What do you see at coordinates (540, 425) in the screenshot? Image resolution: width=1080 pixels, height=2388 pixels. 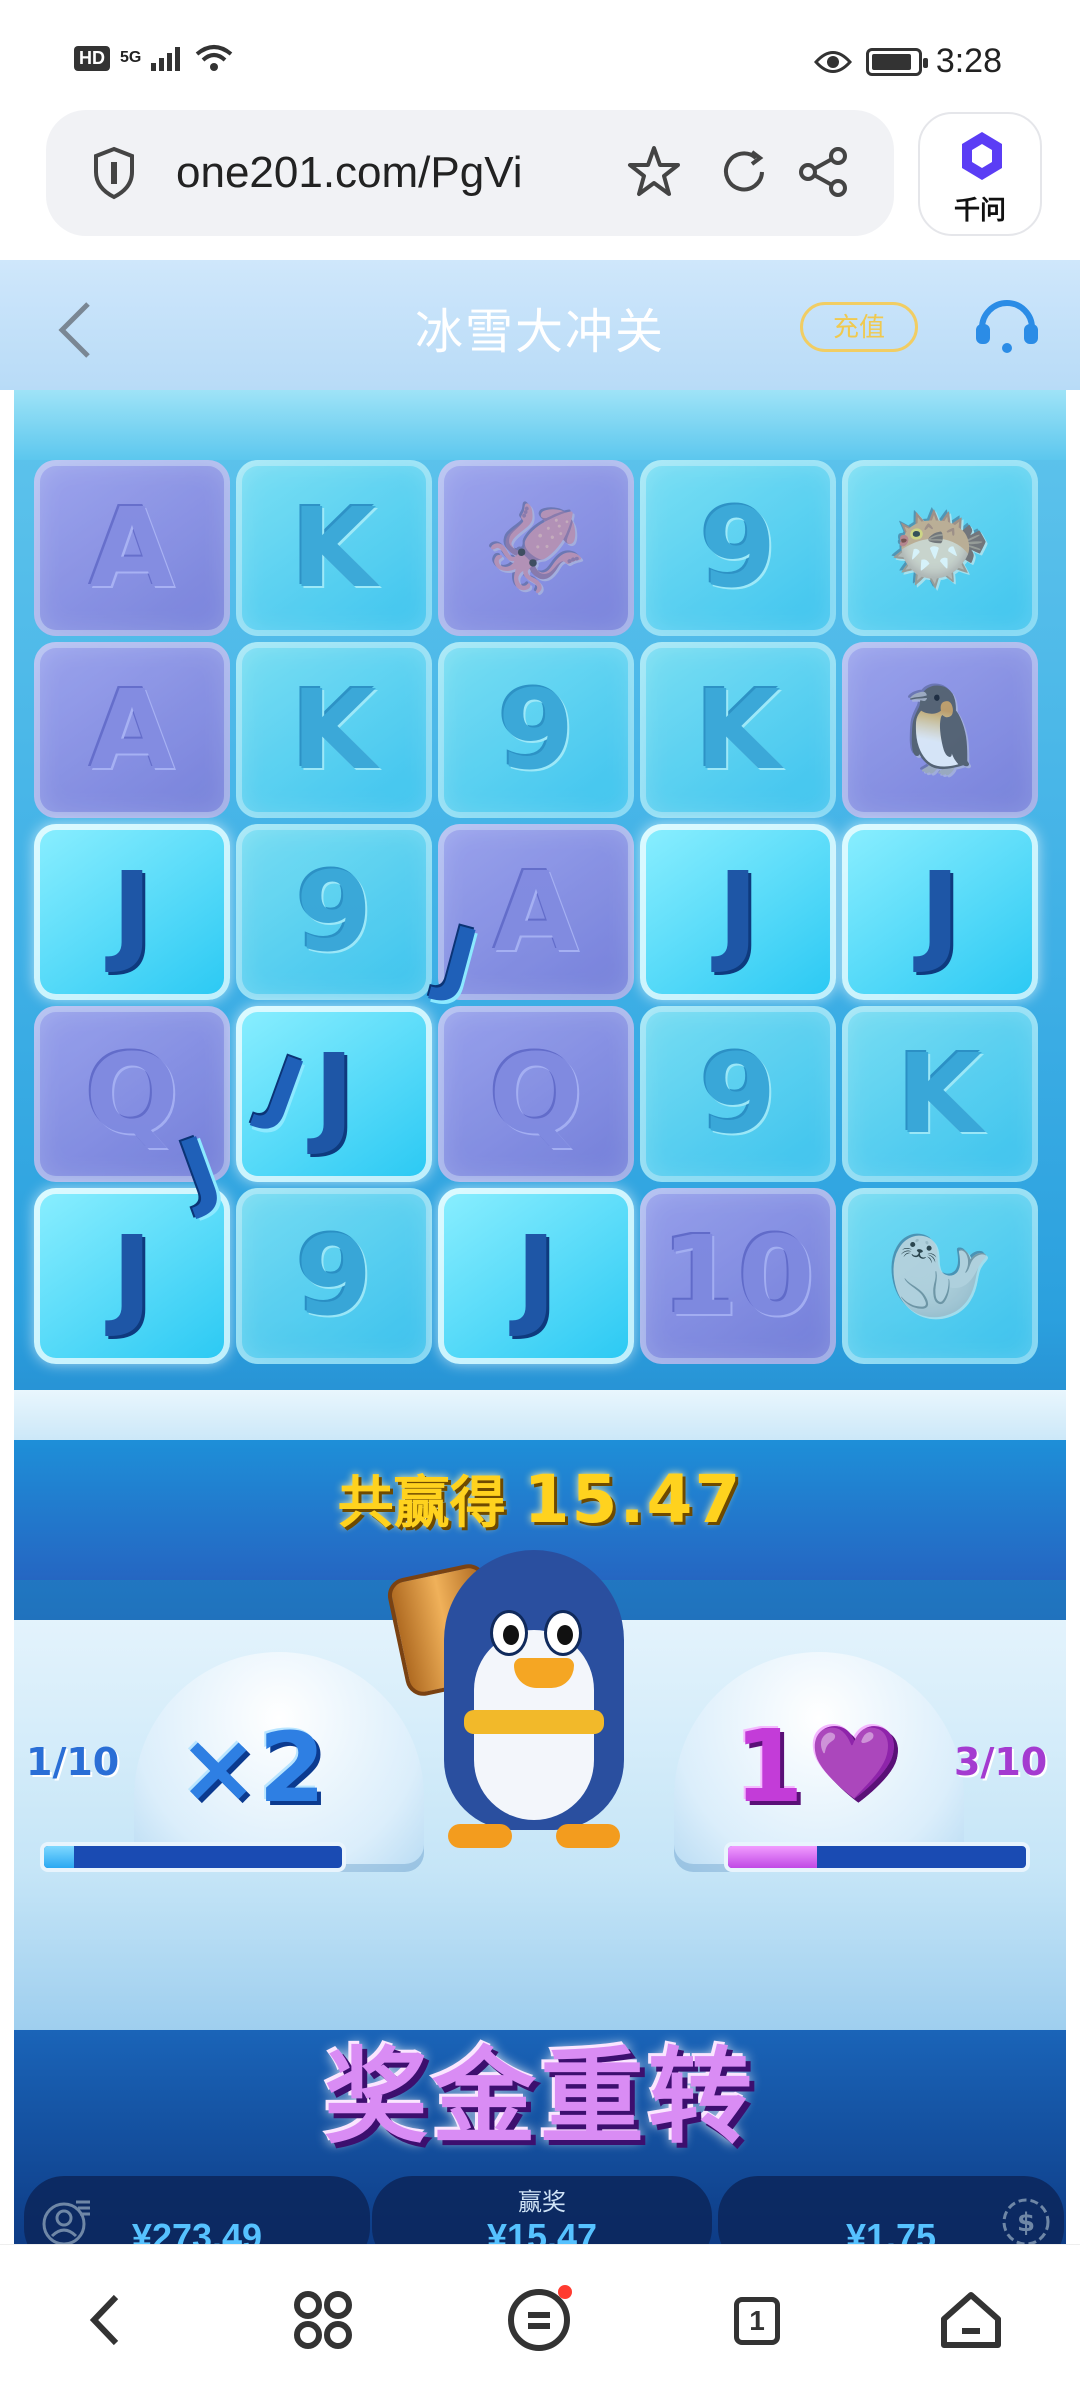 I see `ice-ceiling` at bounding box center [540, 425].